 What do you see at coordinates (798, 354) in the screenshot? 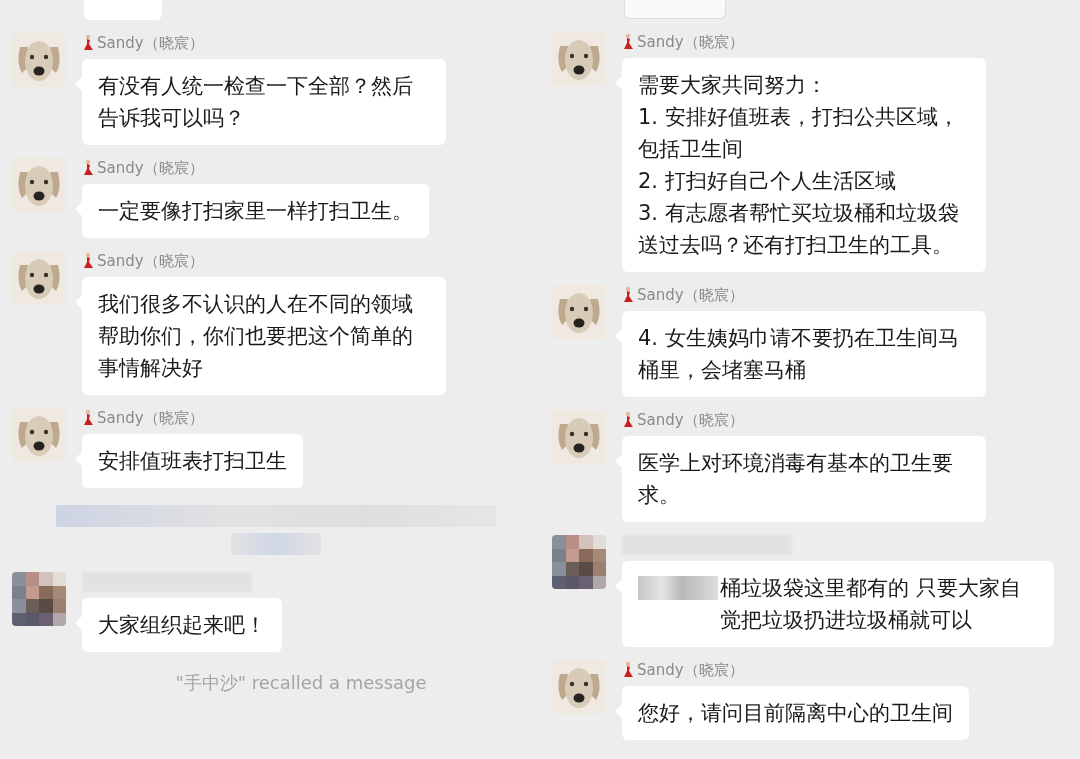
I see `message-text: 4. 女生姨妈巾请不要扔在卫生间马桶里，会堵塞马桶` at bounding box center [798, 354].